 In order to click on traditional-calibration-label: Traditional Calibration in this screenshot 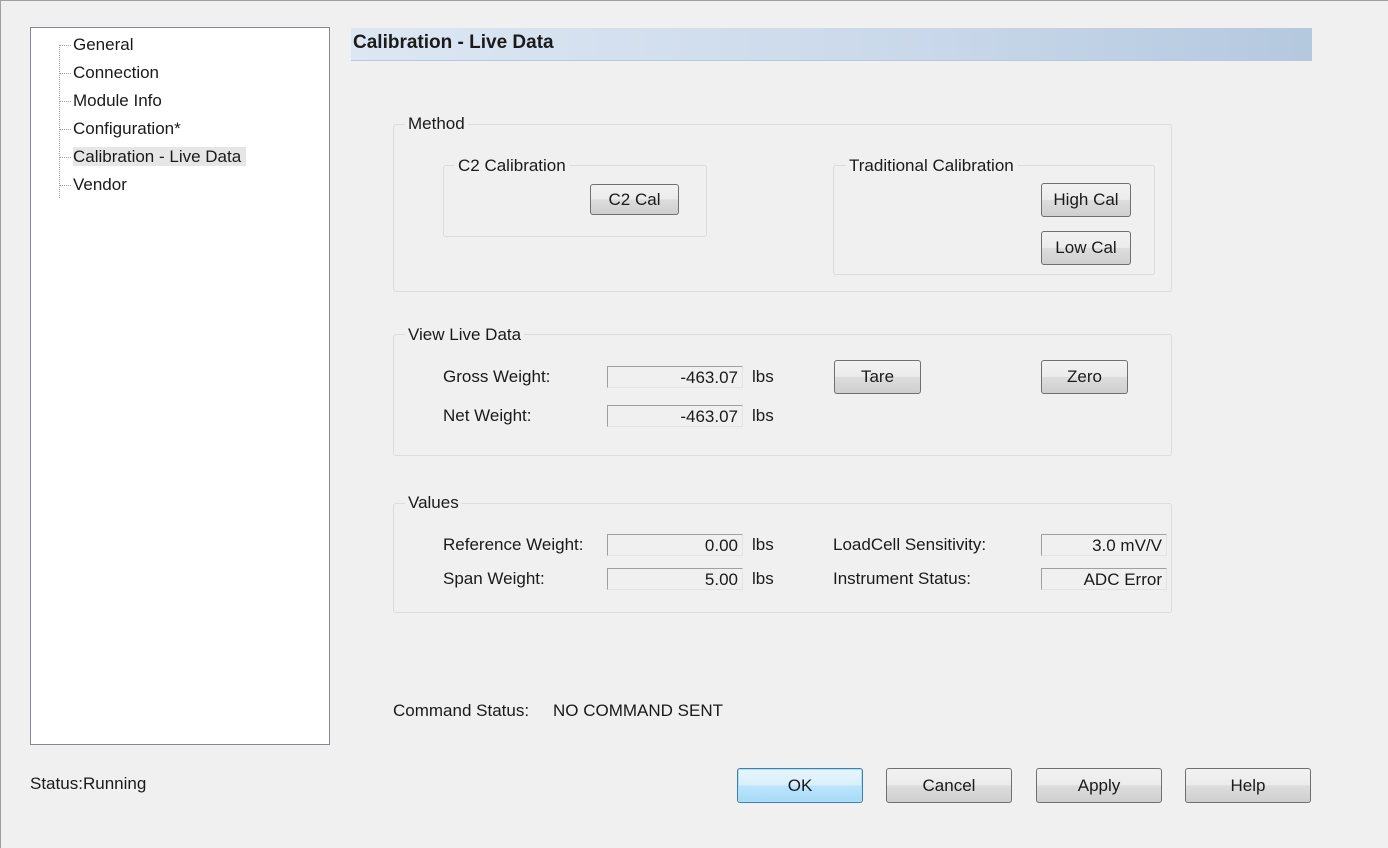, I will do `click(931, 166)`.